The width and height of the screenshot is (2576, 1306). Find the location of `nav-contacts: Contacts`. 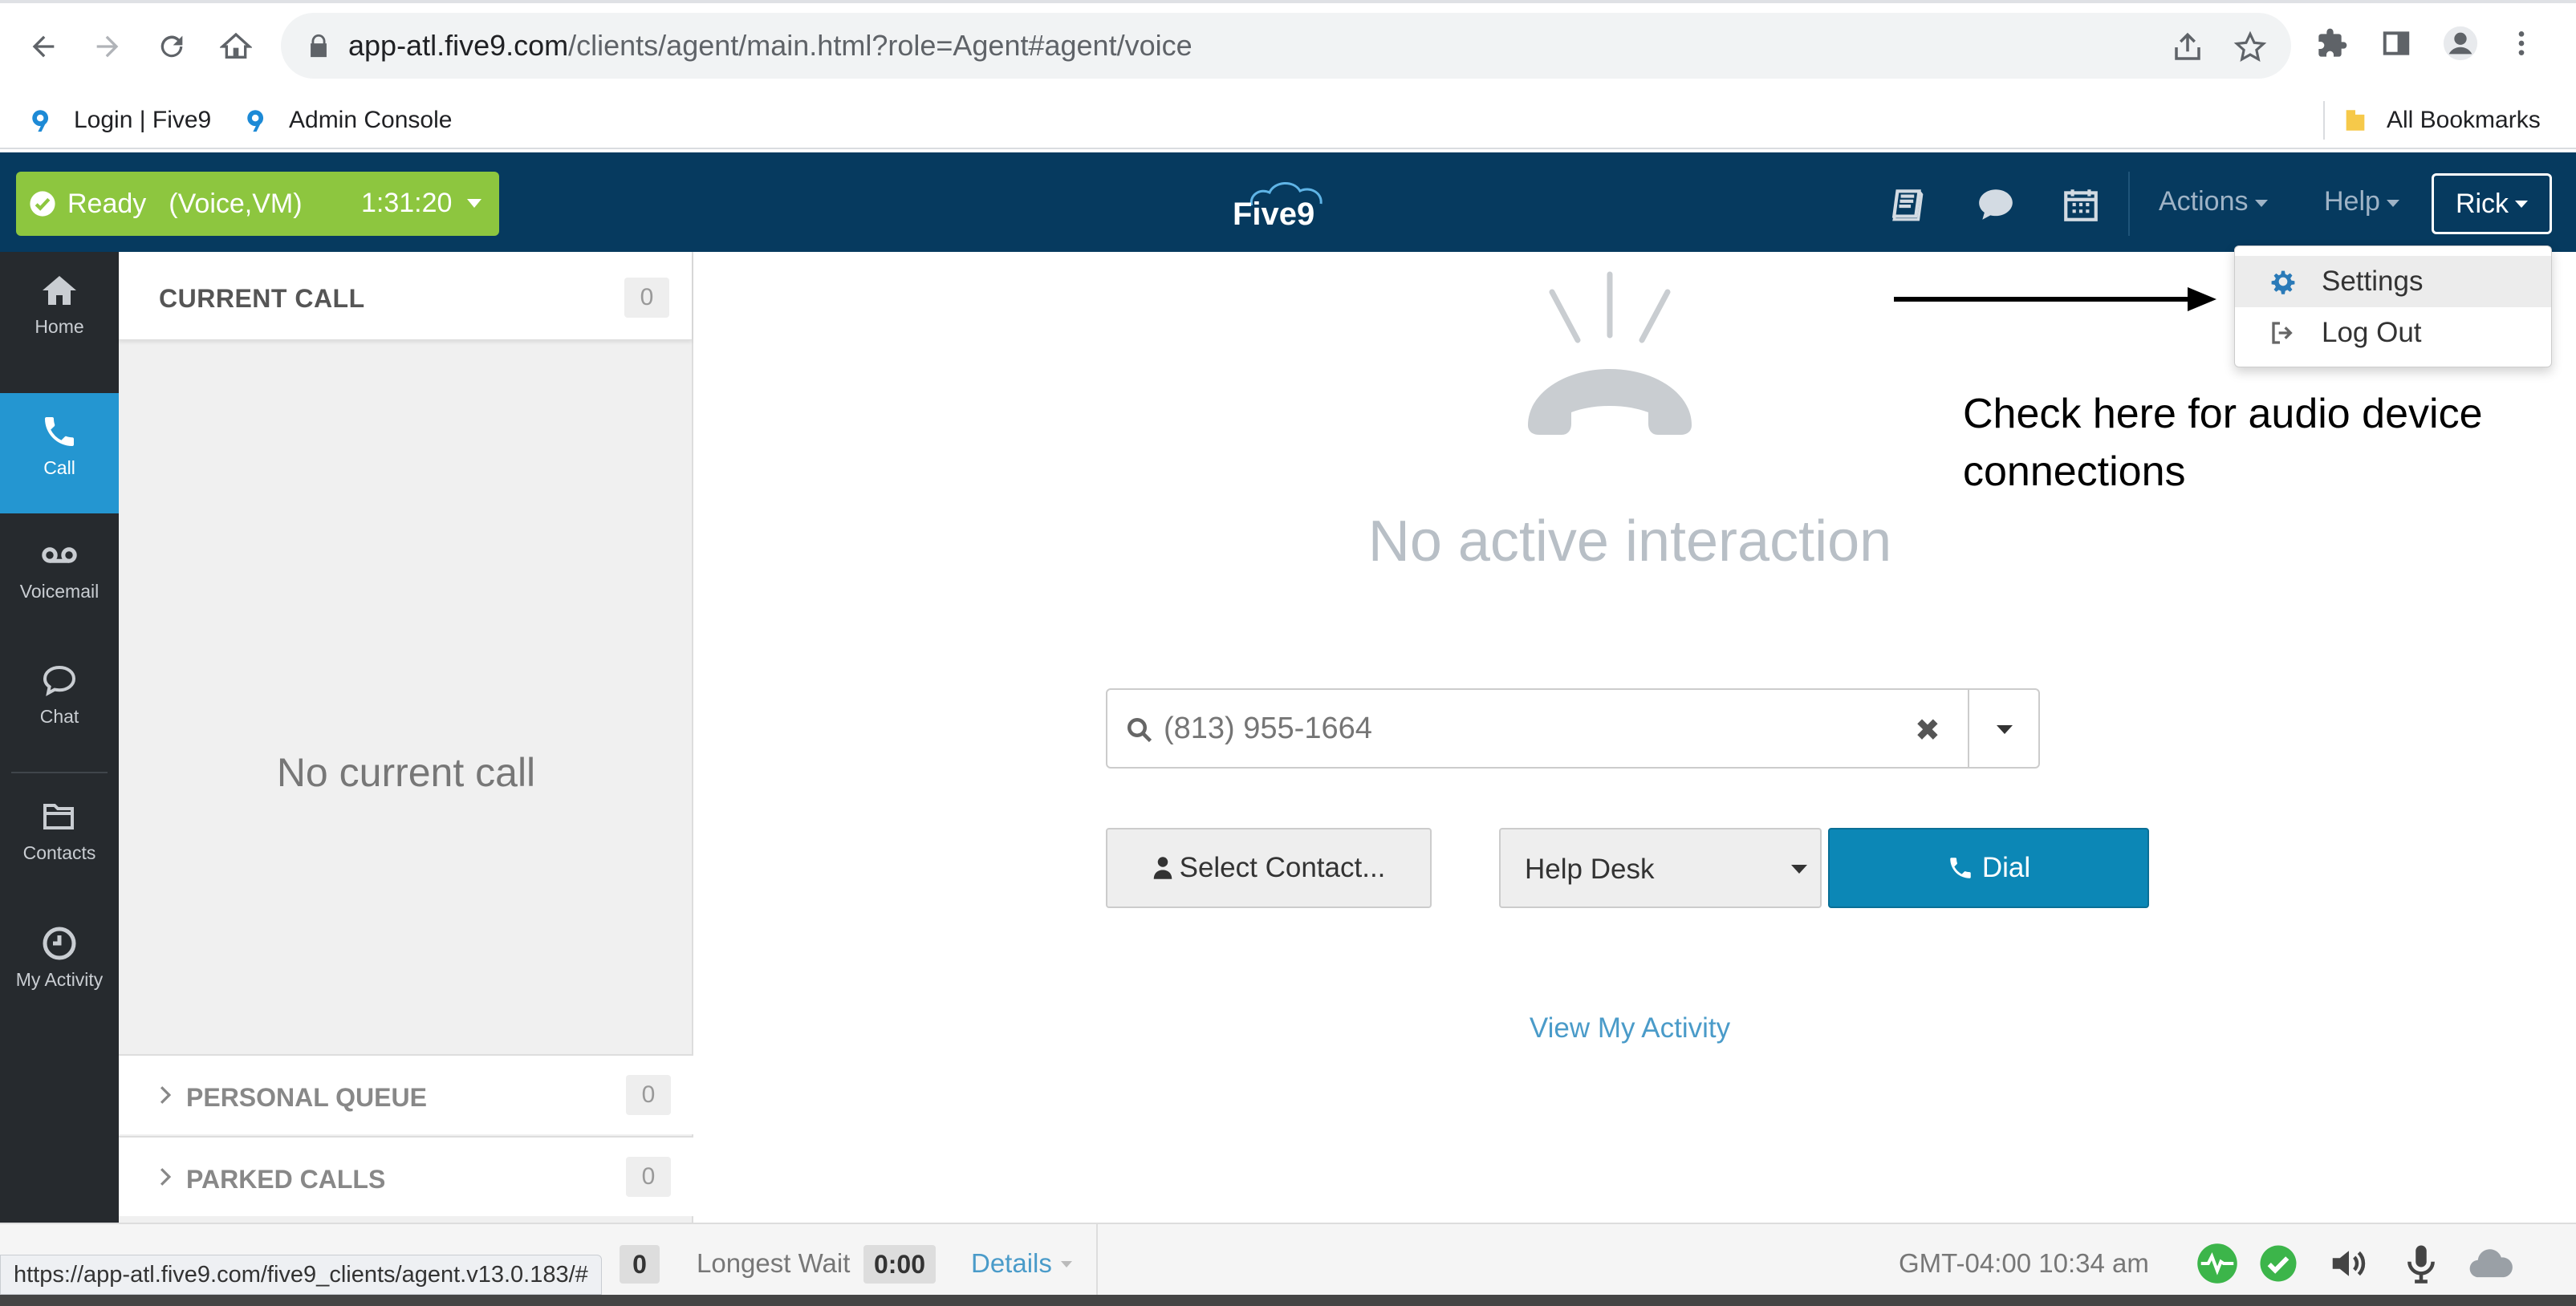

nav-contacts: Contacts is located at coordinates (59, 838).